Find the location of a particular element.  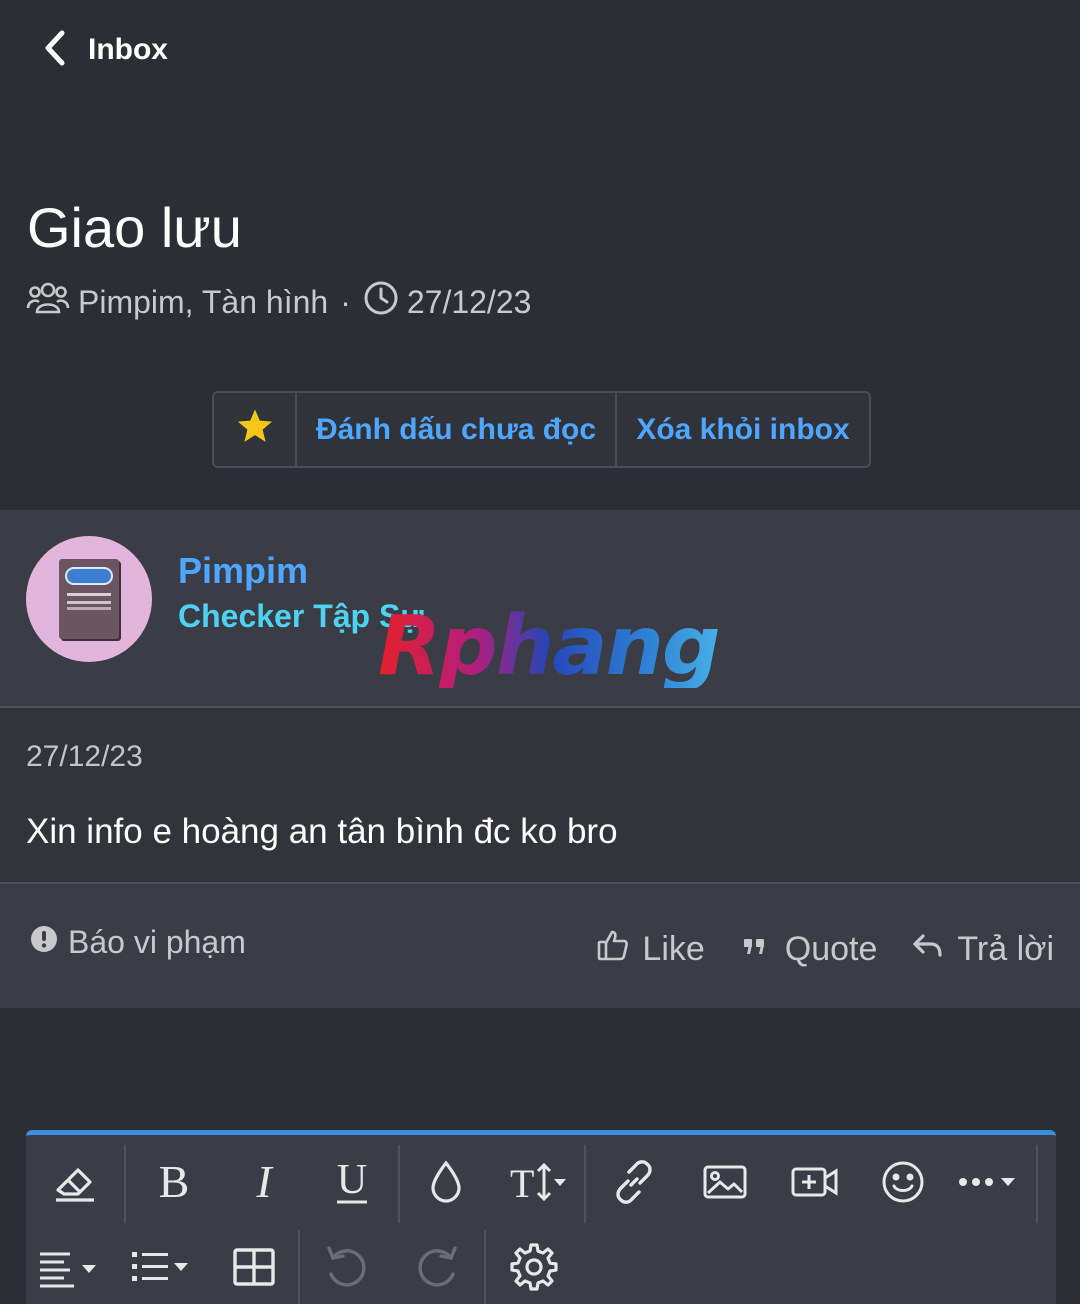

report-label: Báo vi phạm is located at coordinates (157, 942).